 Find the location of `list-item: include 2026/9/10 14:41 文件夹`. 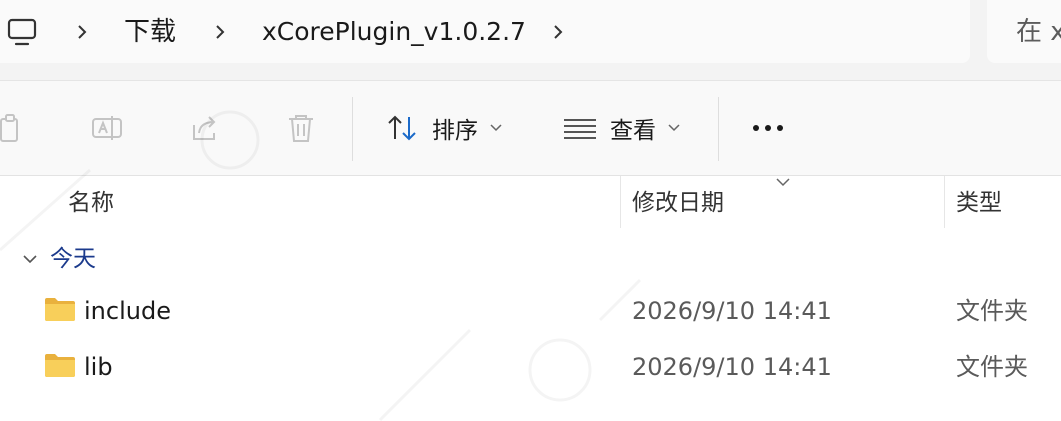

list-item: include 2026/9/10 14:41 文件夹 is located at coordinates (530, 311).